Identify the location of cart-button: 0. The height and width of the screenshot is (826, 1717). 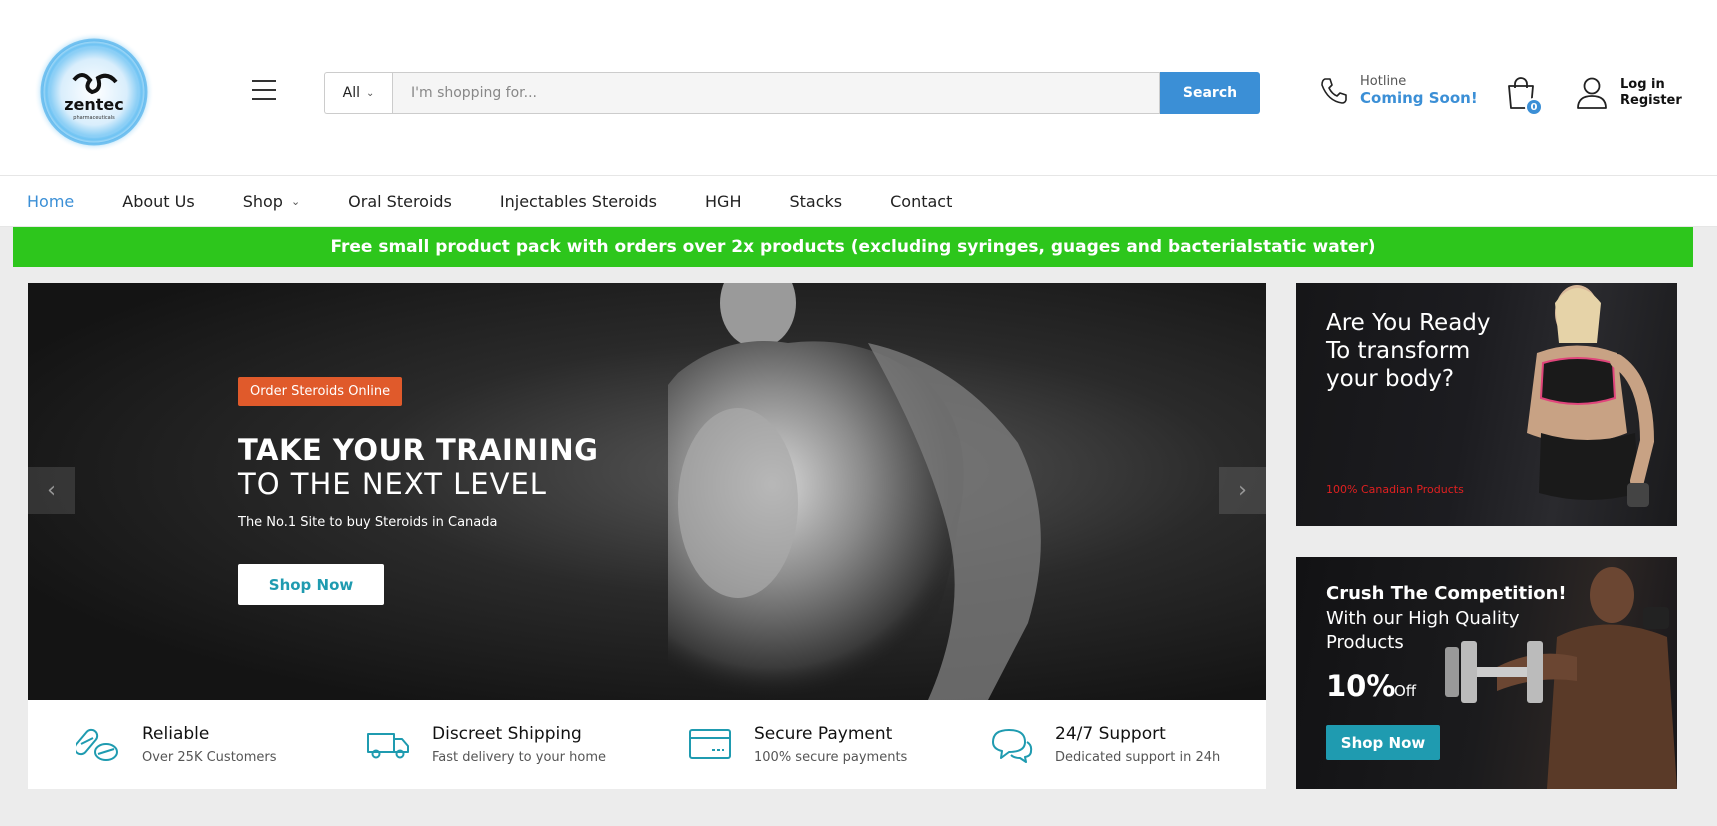
(1524, 96).